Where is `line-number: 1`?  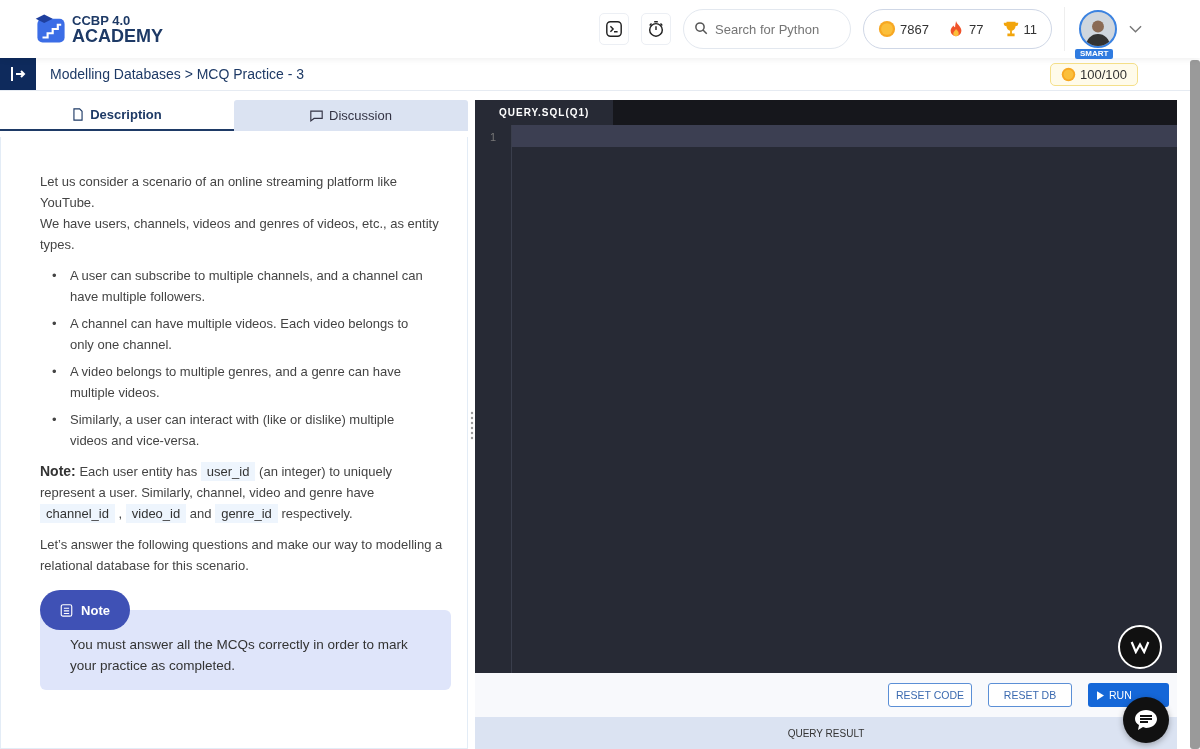
line-number: 1 is located at coordinates (493, 137).